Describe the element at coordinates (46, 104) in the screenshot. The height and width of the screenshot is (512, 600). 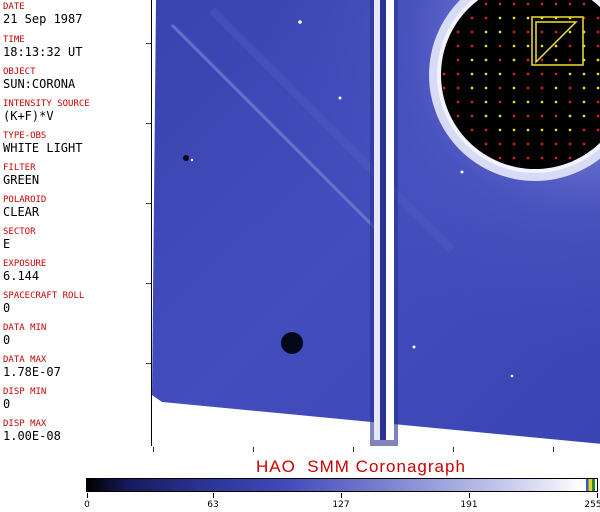
I see `intensity-source-label: INTENSITY SOURCE` at that location.